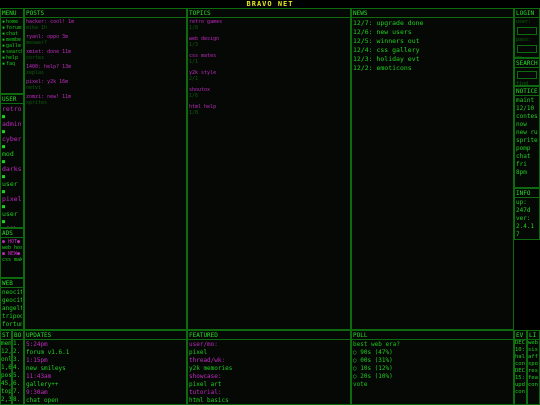 The height and width of the screenshot is (405, 540). I want to click on search-input, so click(527, 75).